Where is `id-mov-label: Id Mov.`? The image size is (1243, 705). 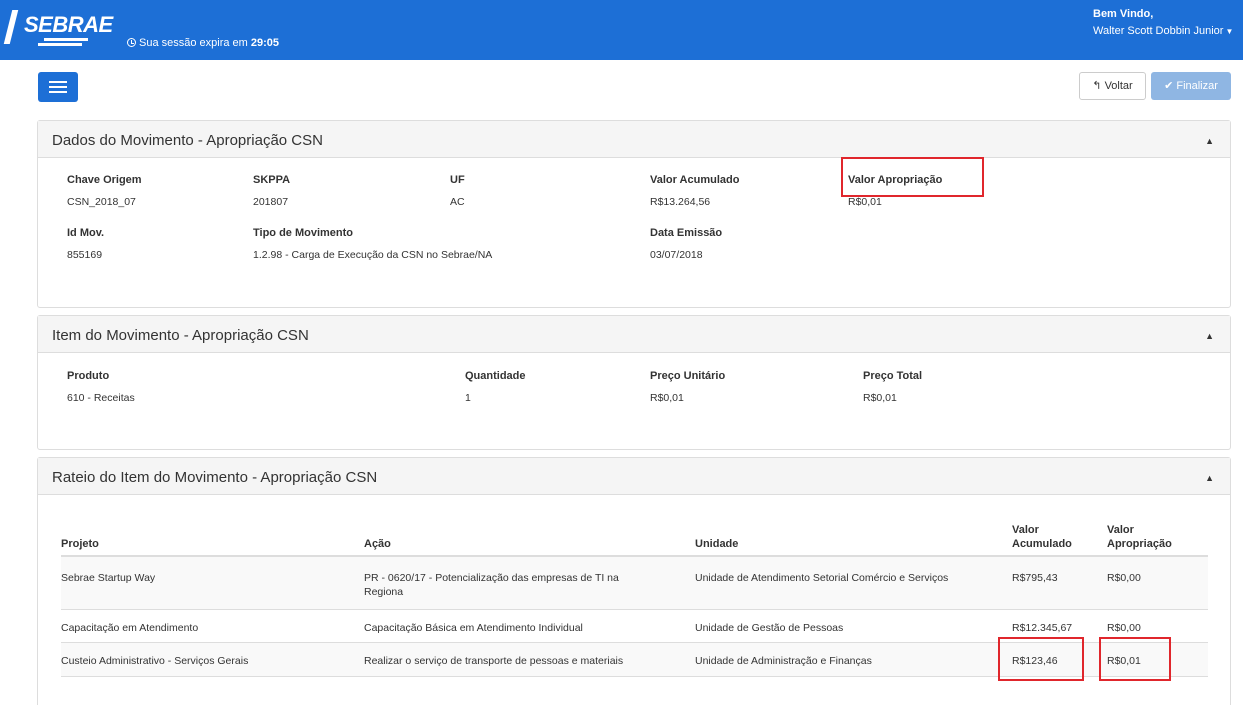 id-mov-label: Id Mov. is located at coordinates (86, 233).